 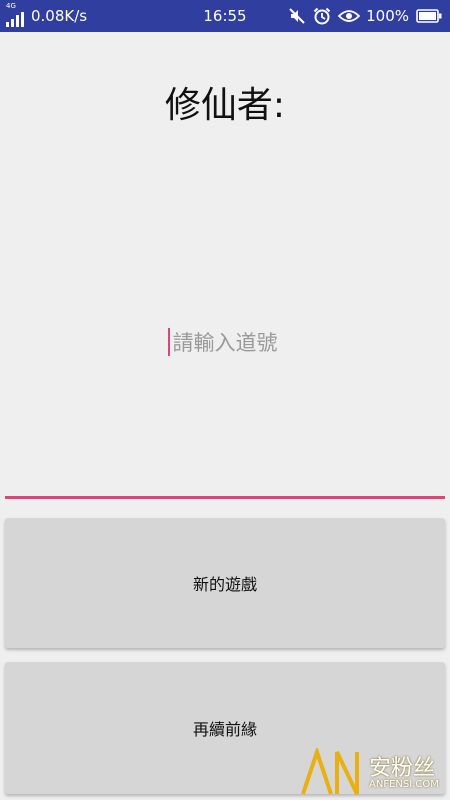 What do you see at coordinates (225, 343) in the screenshot?
I see `daohao-input` at bounding box center [225, 343].